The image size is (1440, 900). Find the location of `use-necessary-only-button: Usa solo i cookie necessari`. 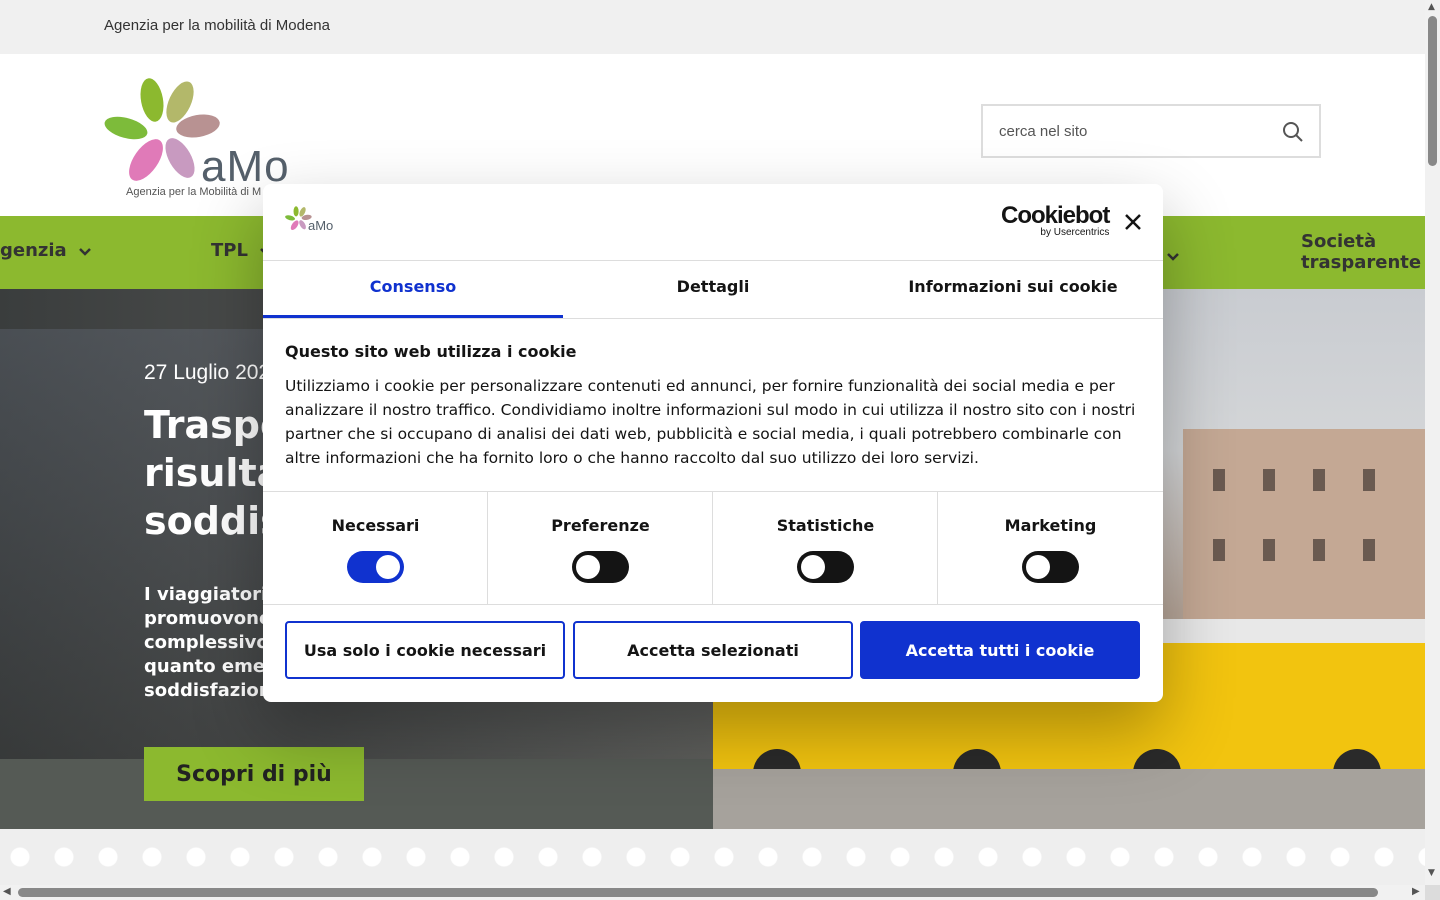

use-necessary-only-button: Usa solo i cookie necessari is located at coordinates (425, 650).